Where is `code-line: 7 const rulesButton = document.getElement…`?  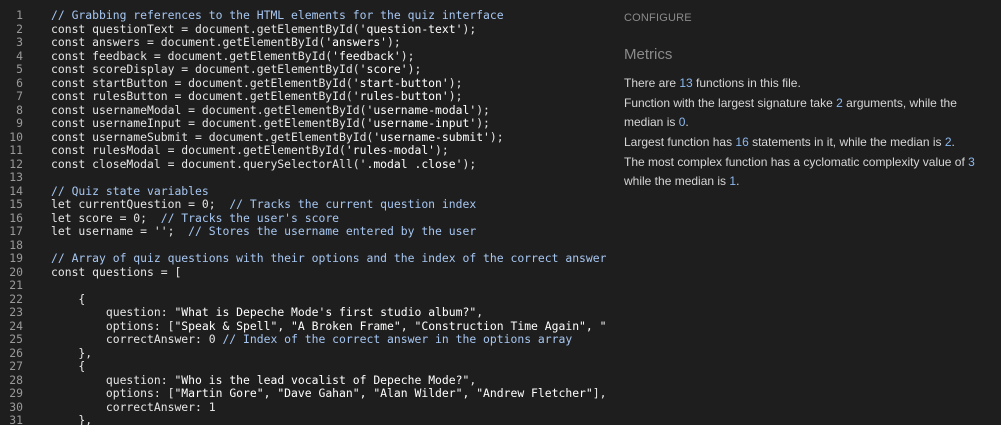 code-line: 7 const rulesButton = document.getElement… is located at coordinates (303, 96).